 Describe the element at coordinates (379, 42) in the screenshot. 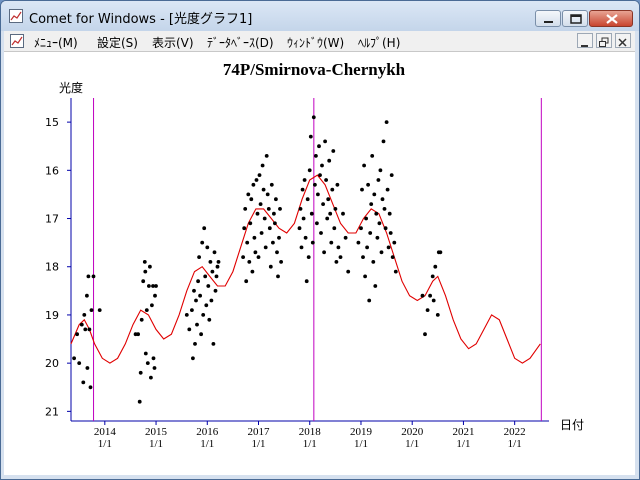

I see `menu-item-help: ﾍﾙﾌﾟ(H)` at that location.